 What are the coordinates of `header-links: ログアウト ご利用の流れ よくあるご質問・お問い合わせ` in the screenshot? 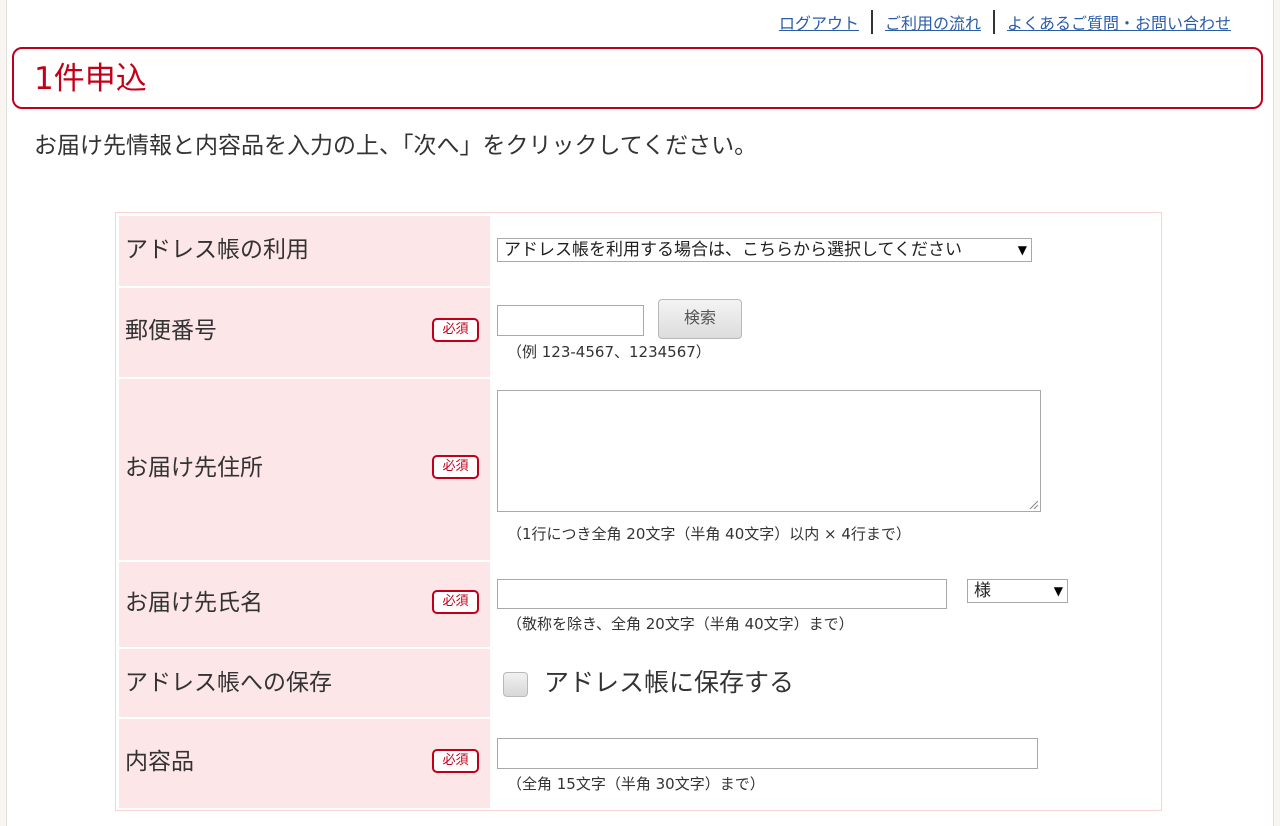 It's located at (1005, 22).